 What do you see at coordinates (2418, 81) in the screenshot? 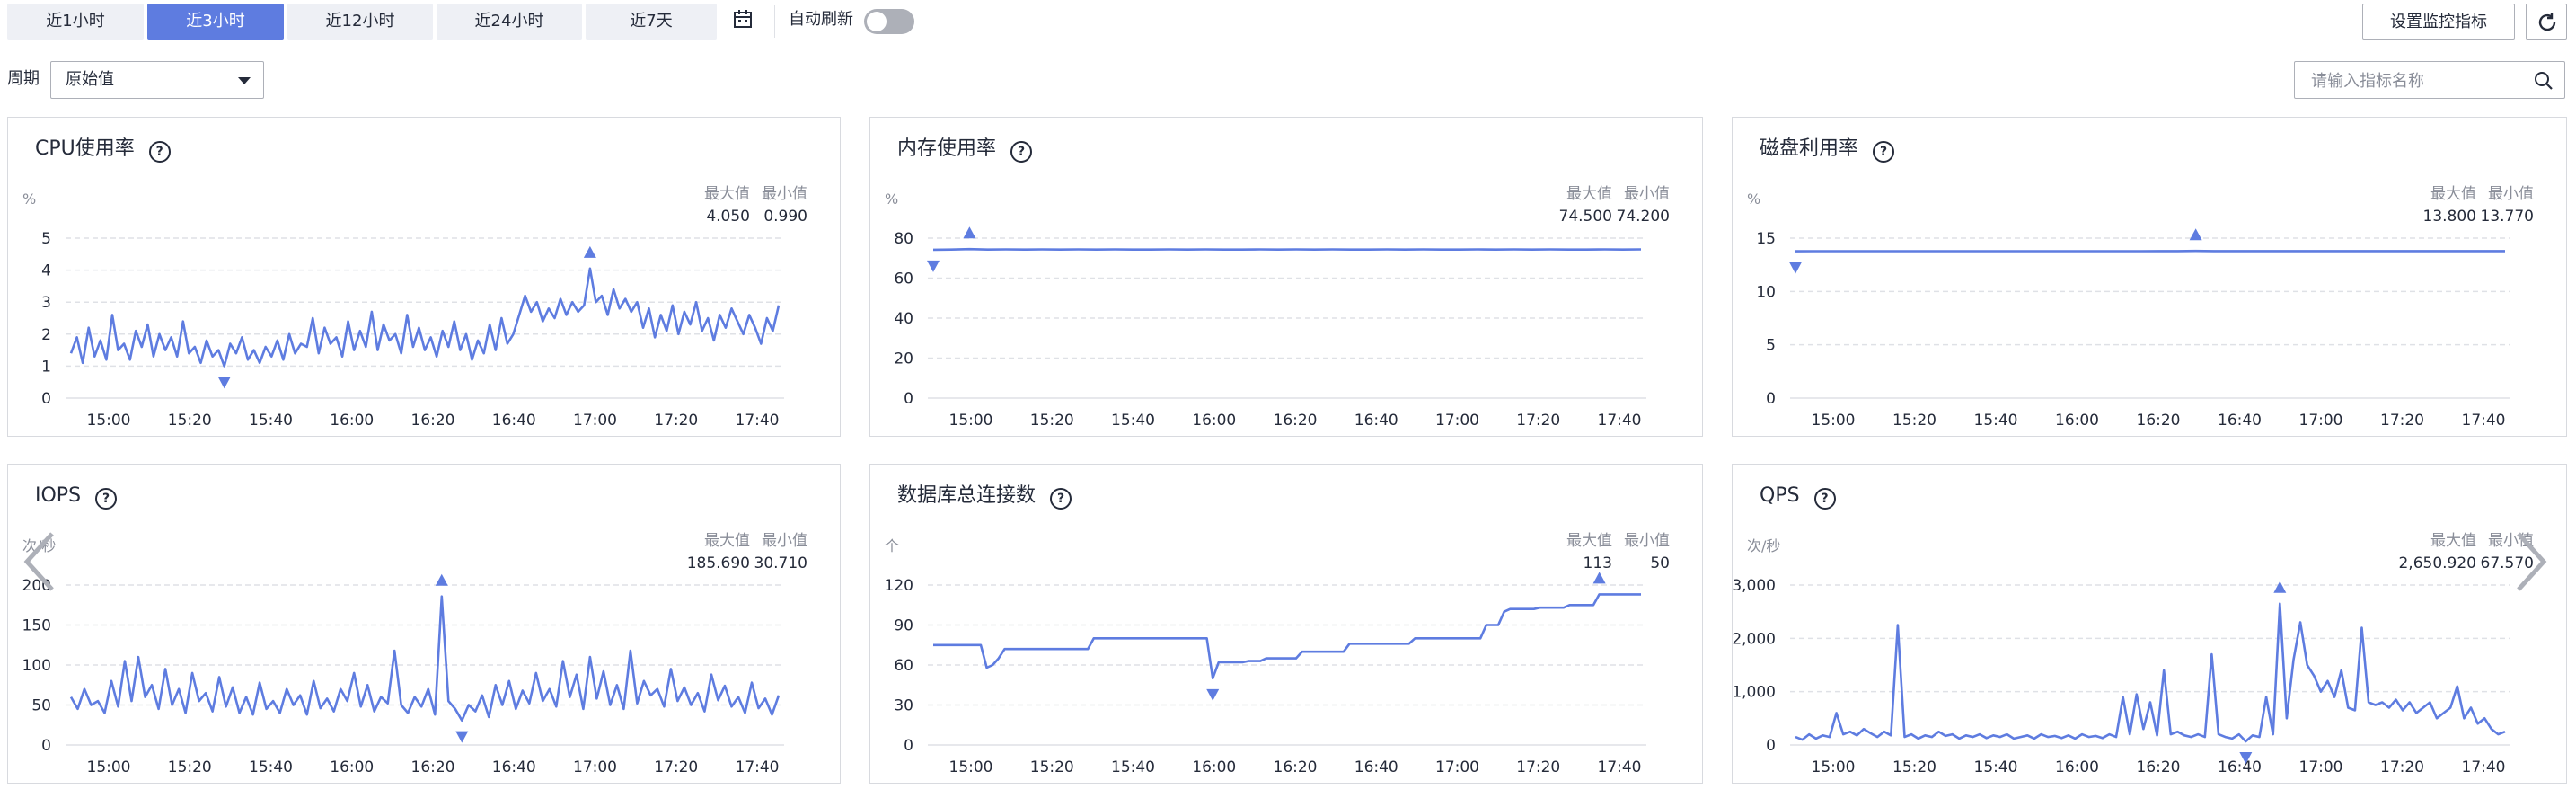
I see `search-input` at bounding box center [2418, 81].